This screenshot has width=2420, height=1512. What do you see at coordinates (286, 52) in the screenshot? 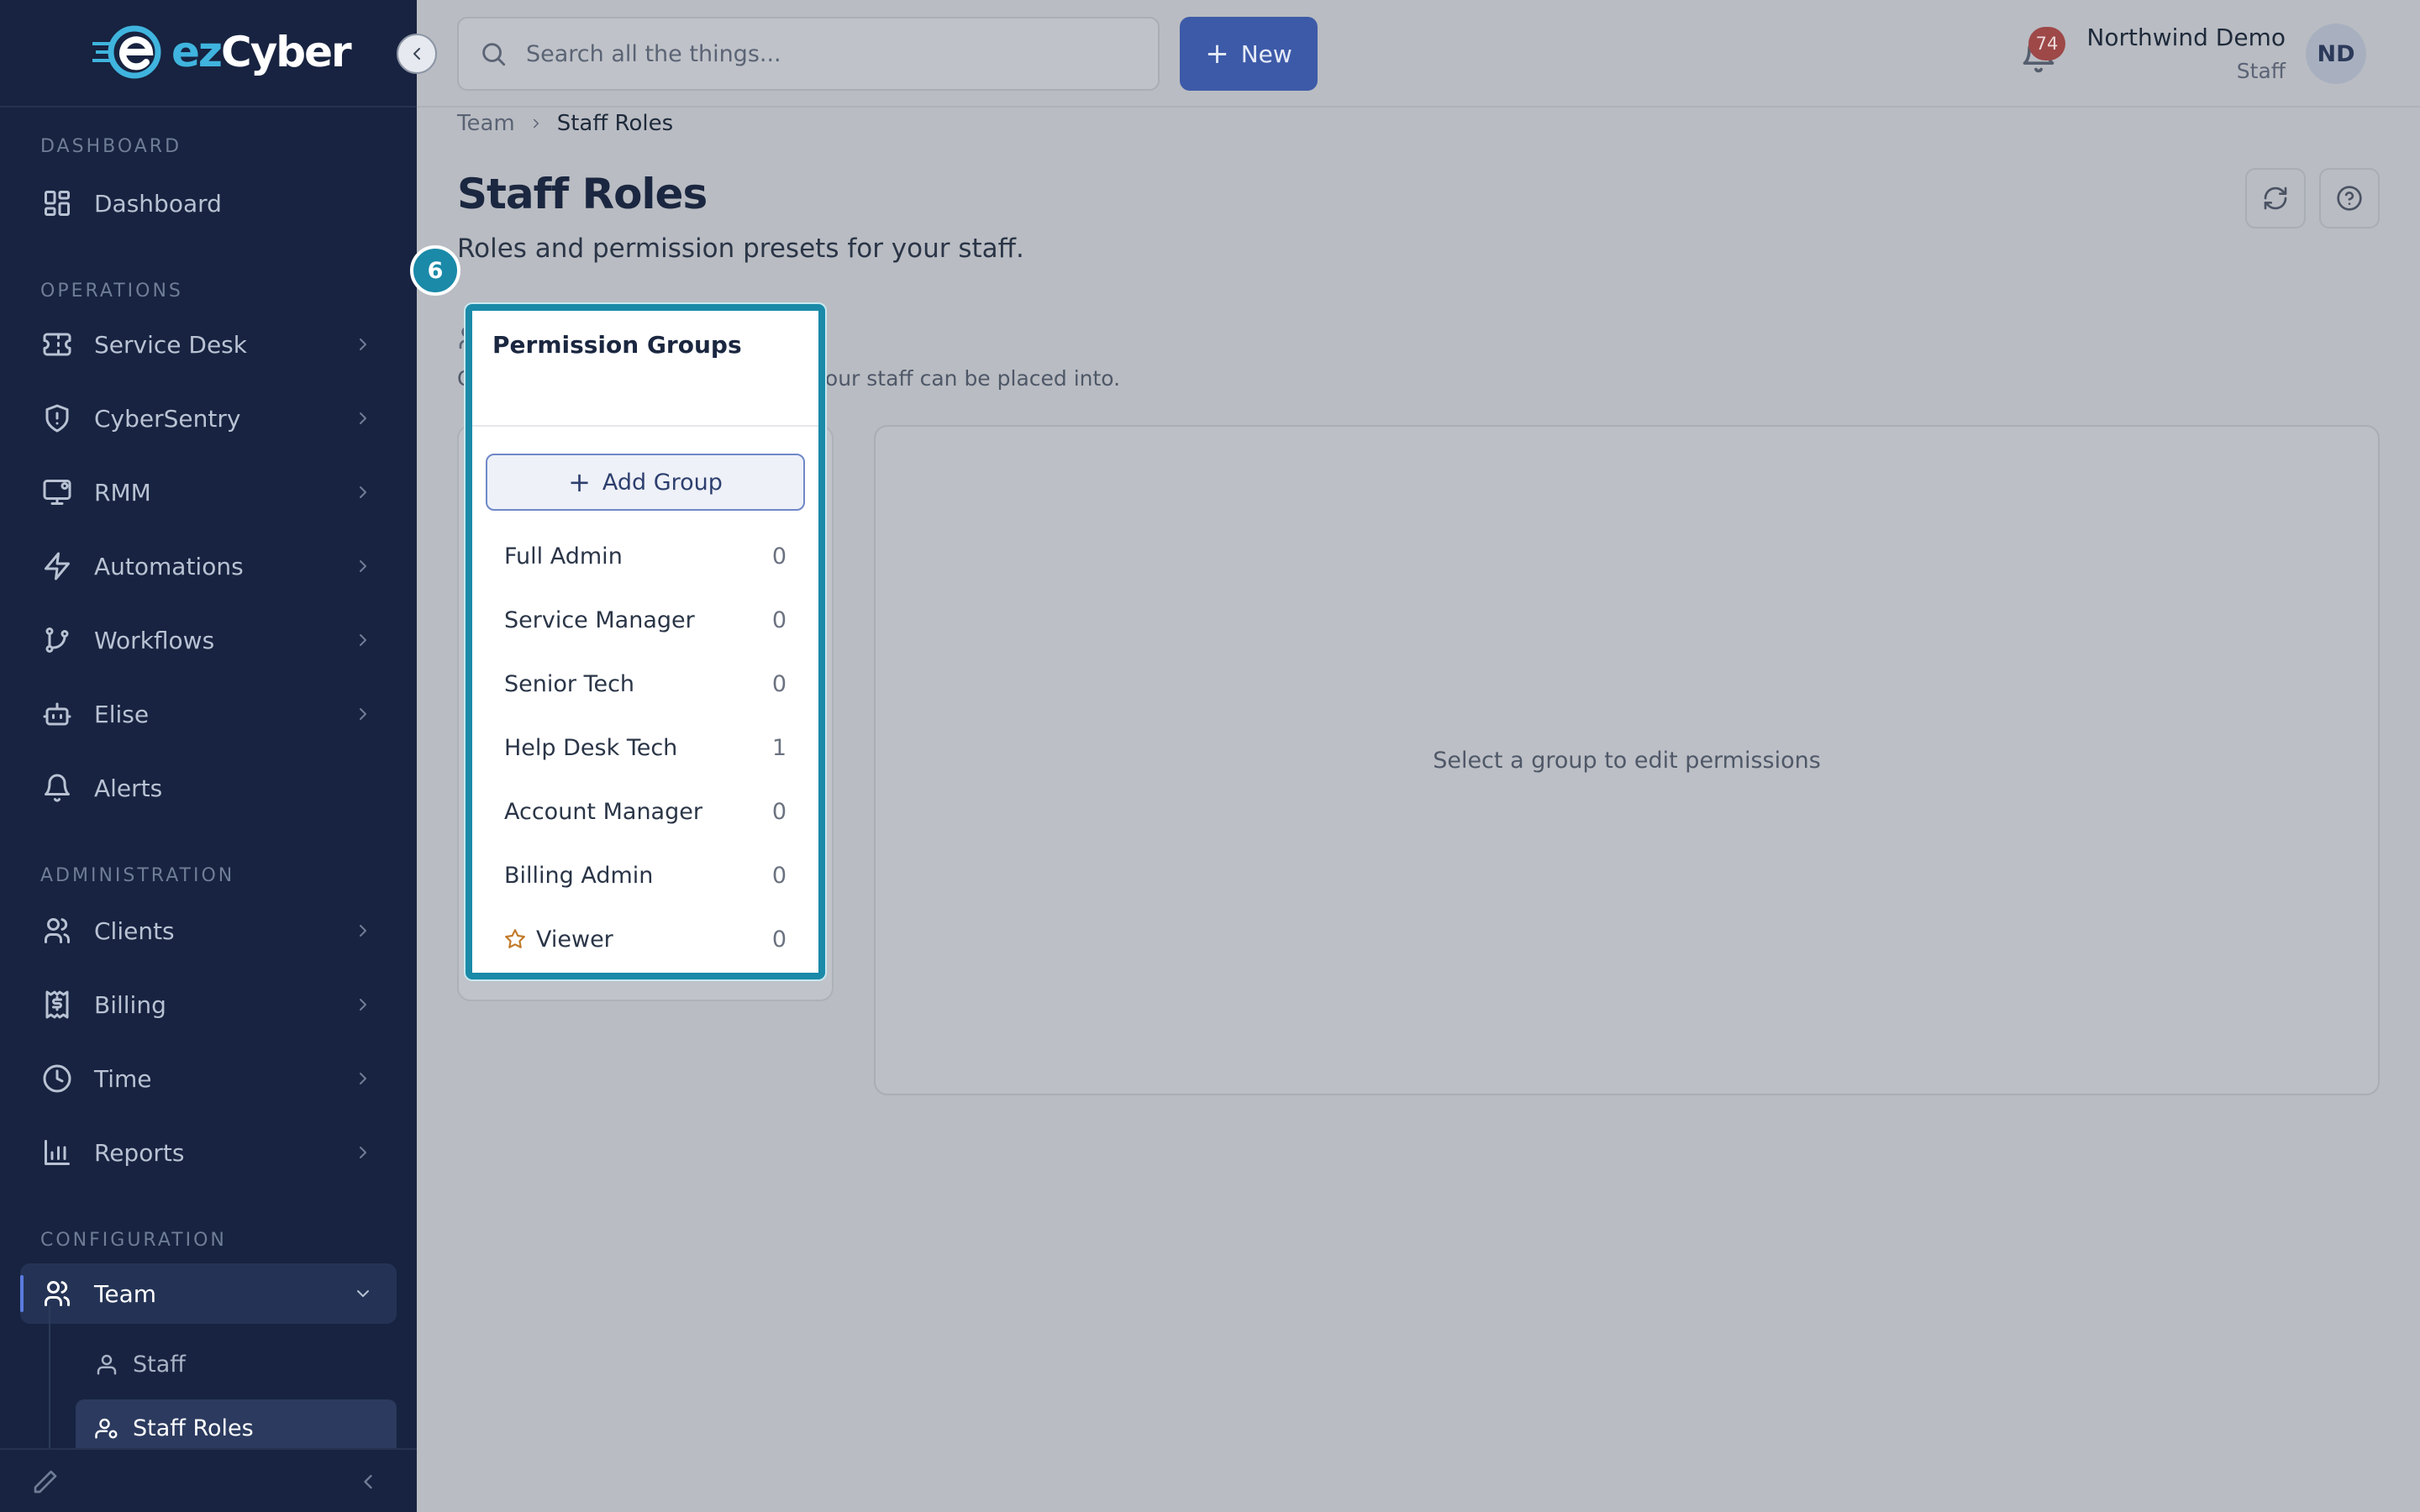
I see `logo-text-suffix: Cyber` at bounding box center [286, 52].